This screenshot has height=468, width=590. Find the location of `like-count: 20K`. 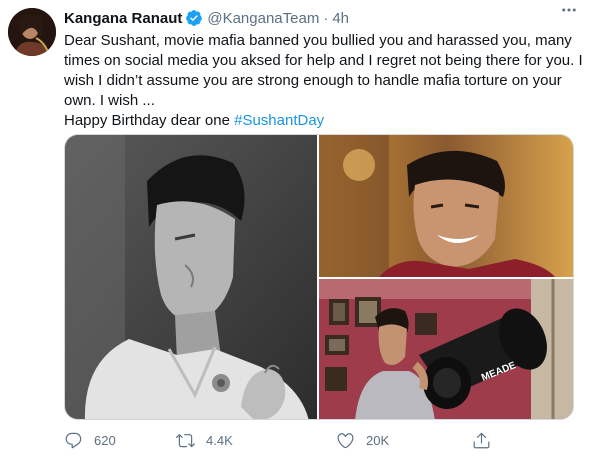

like-count: 20K is located at coordinates (378, 440).